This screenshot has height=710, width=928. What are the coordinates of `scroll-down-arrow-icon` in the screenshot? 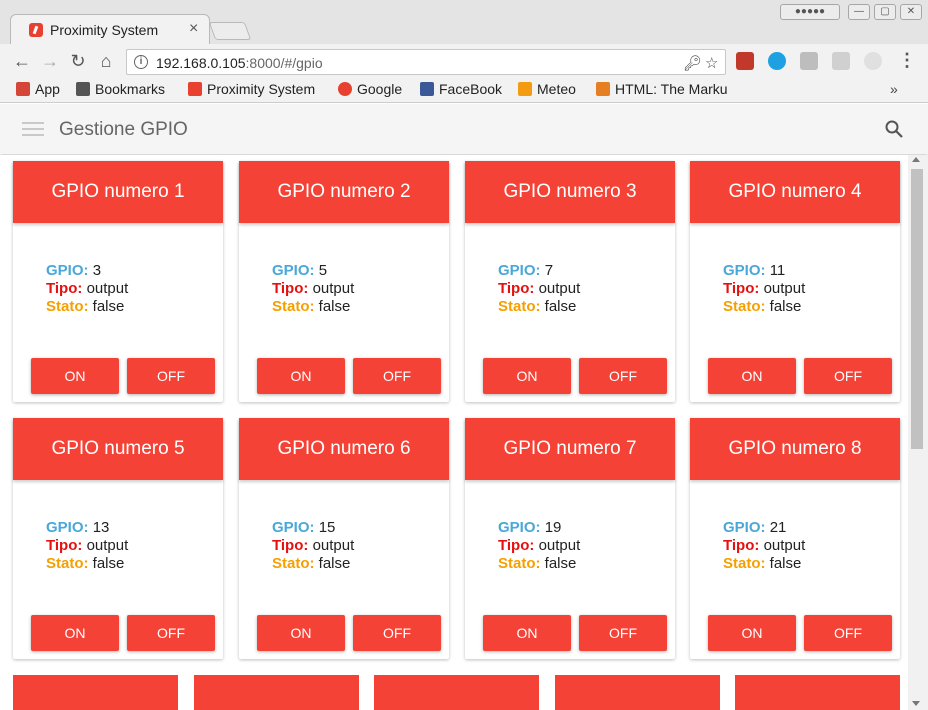 It's located at (916, 703).